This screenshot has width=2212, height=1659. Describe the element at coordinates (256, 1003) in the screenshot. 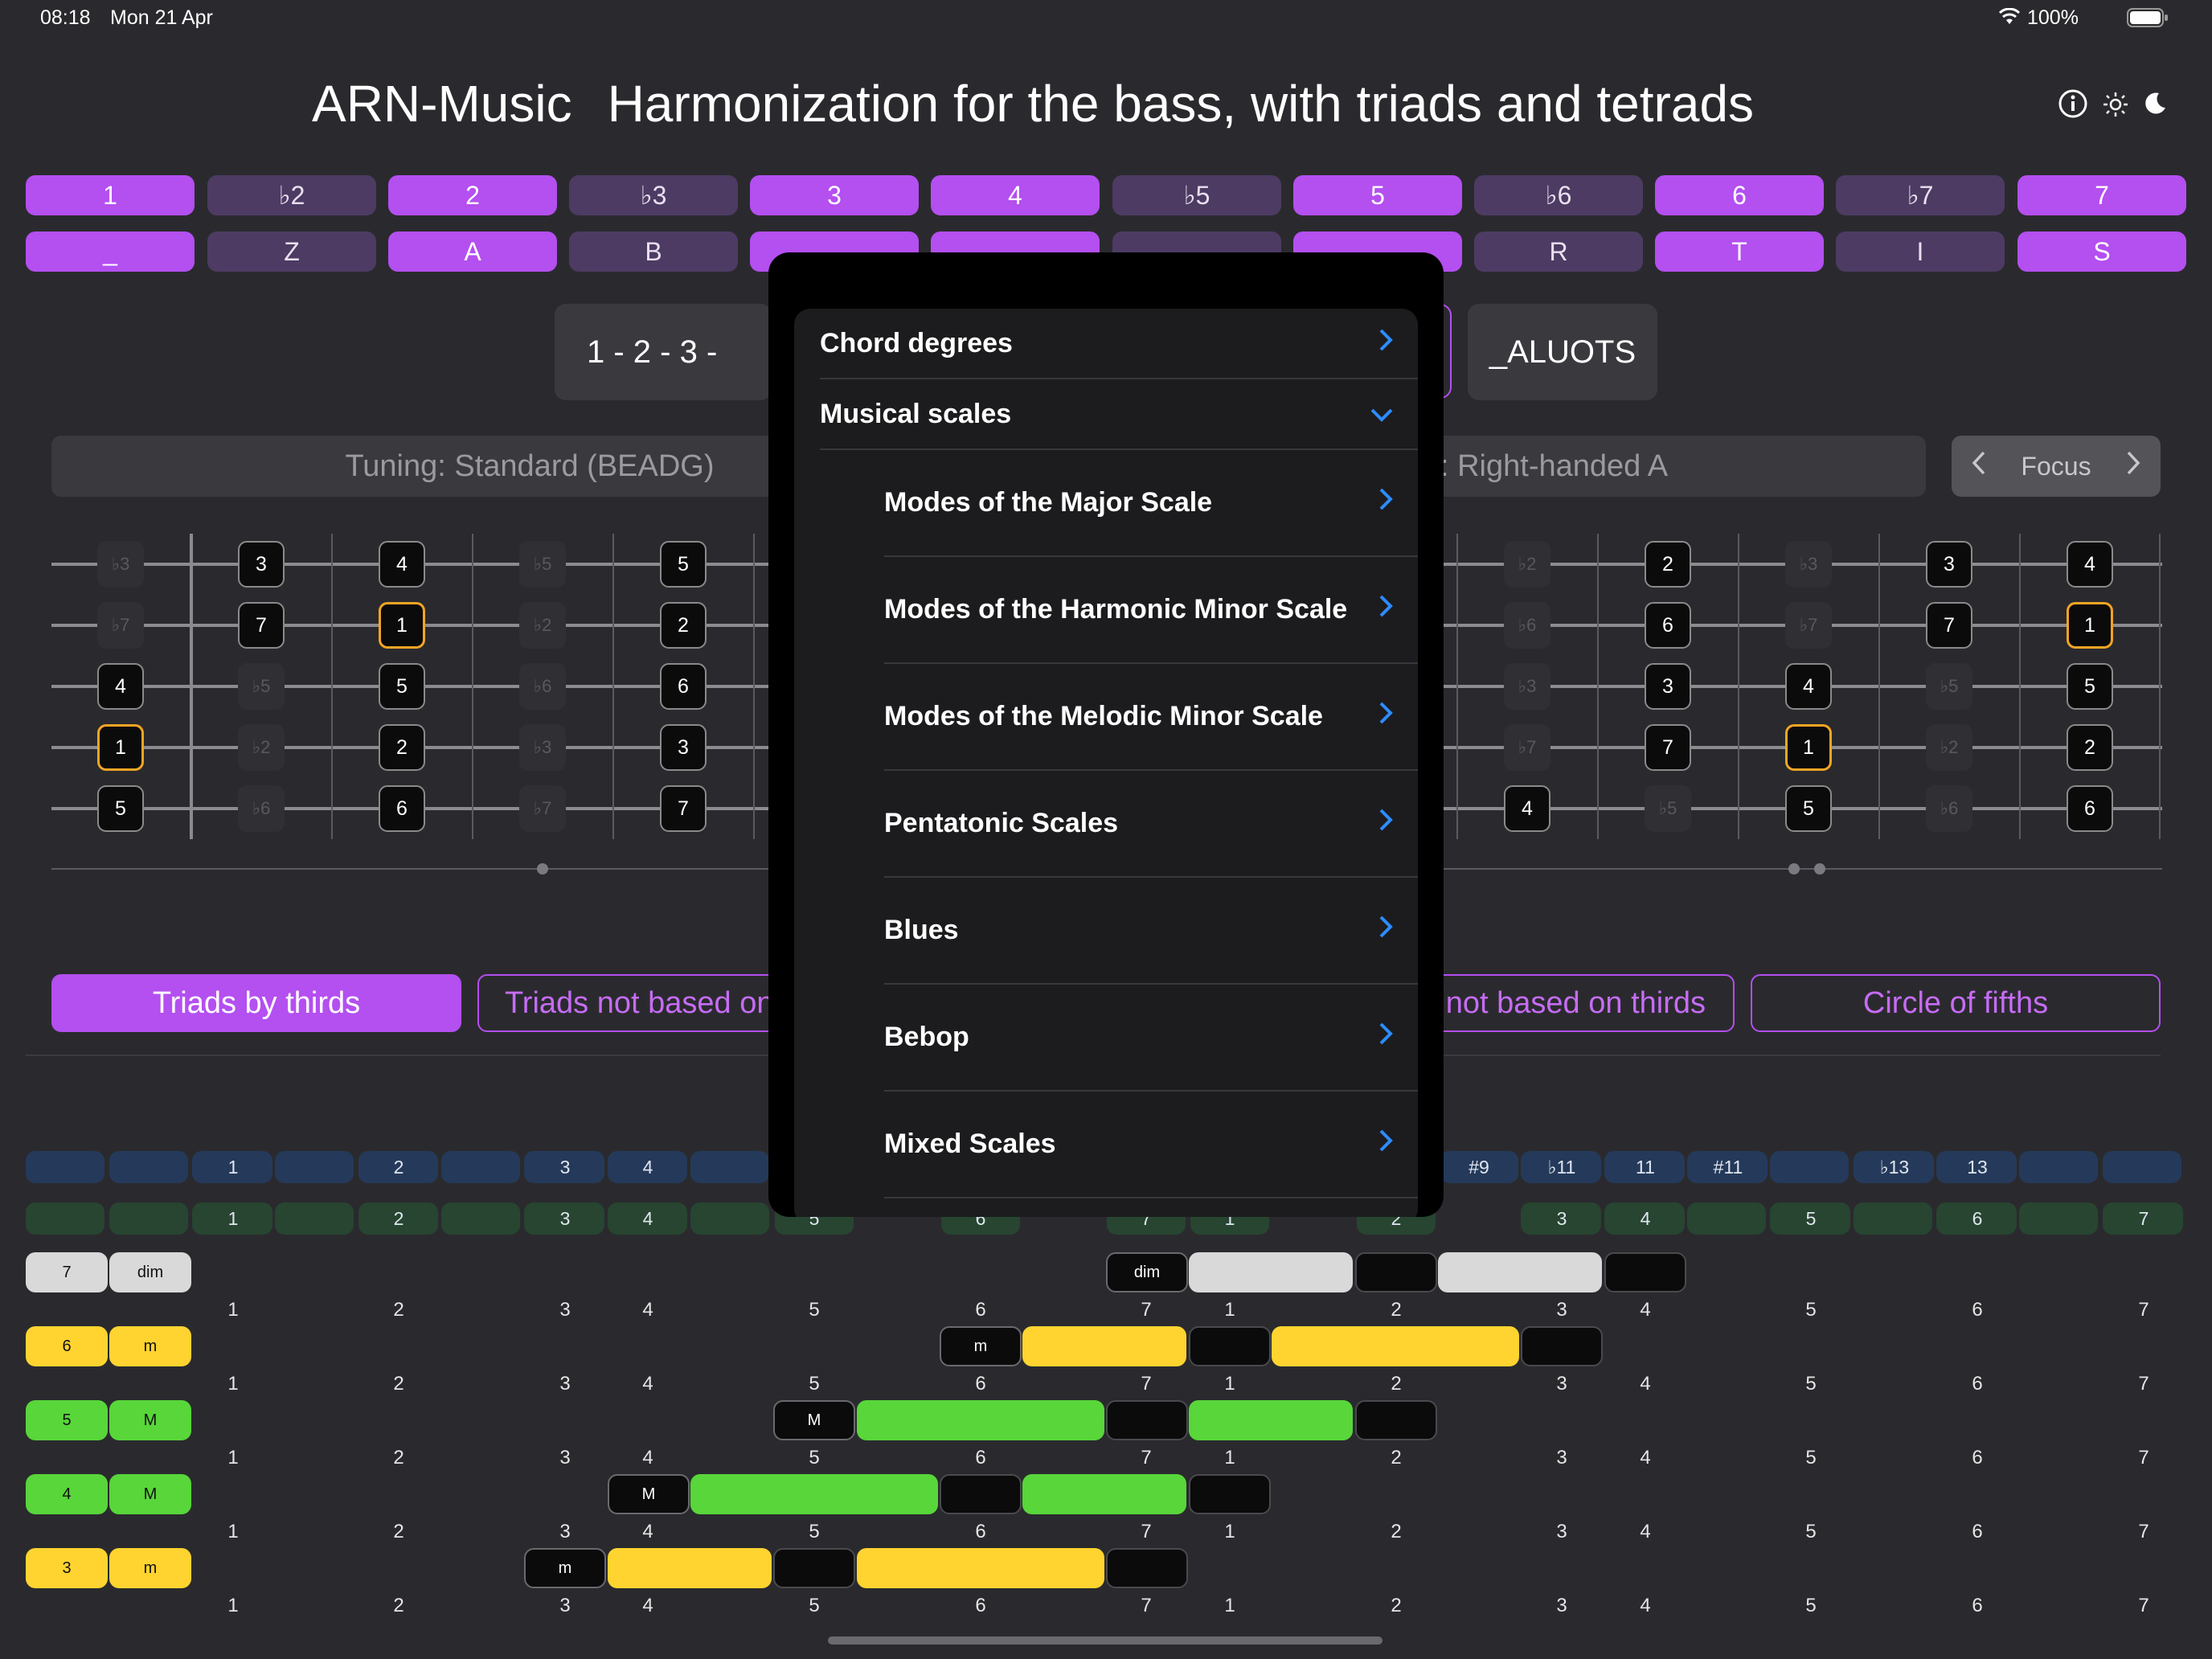

I see `tab-triads-by-thirds: Triads by thirds` at that location.